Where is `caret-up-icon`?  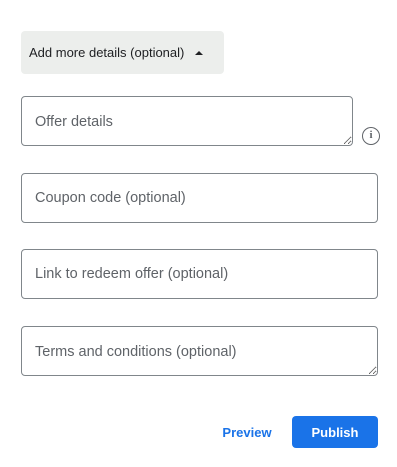 caret-up-icon is located at coordinates (199, 52).